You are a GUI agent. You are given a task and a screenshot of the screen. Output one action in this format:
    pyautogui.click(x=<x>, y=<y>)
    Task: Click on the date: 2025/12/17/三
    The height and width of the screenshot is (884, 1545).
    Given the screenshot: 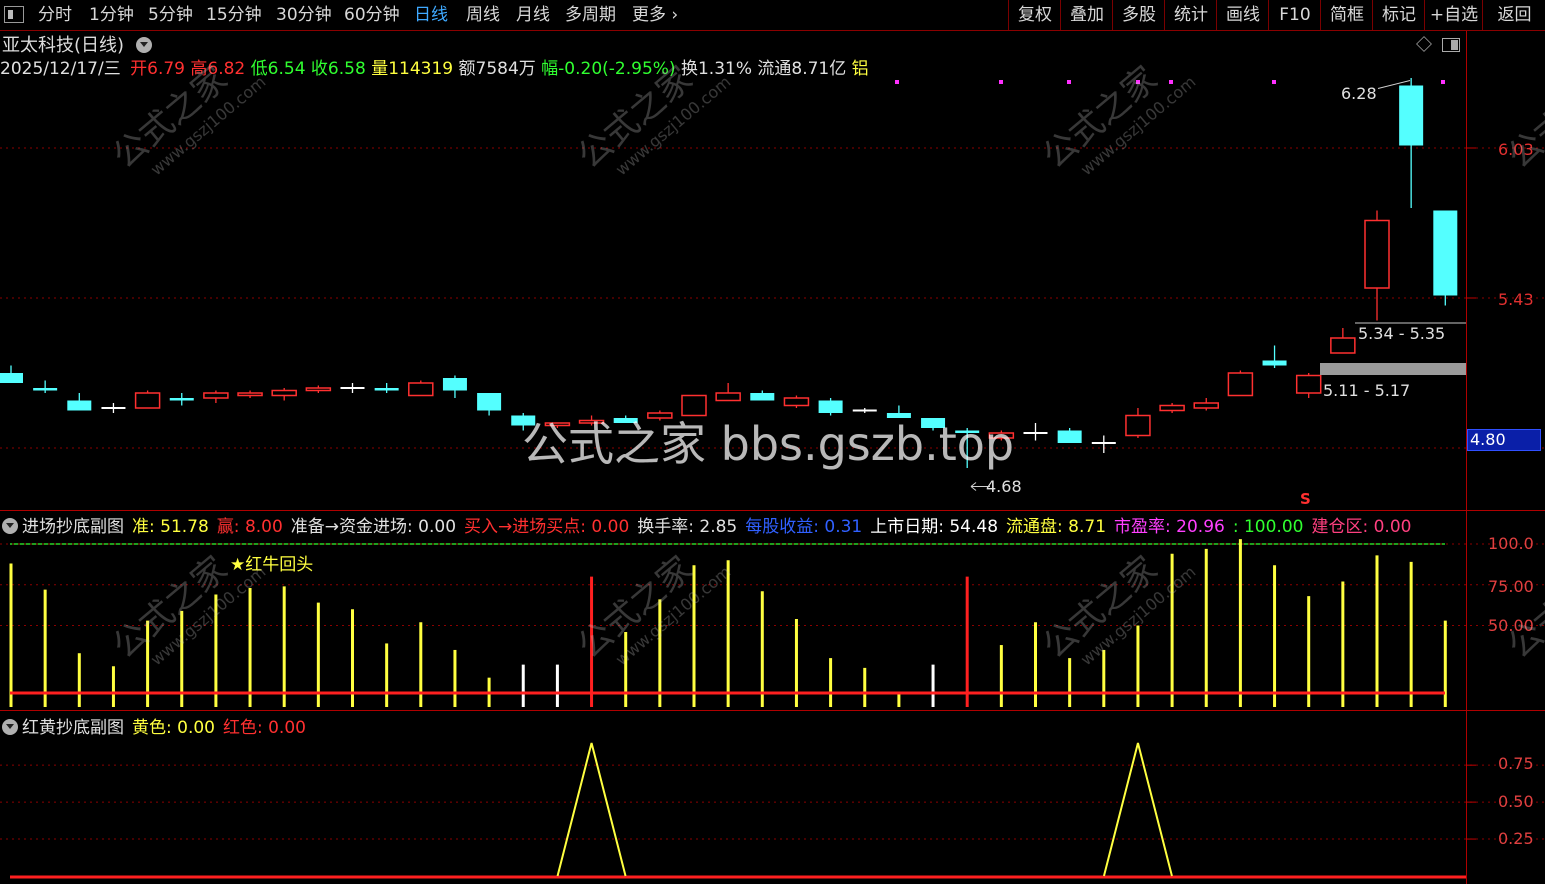 What is the action you would take?
    pyautogui.click(x=60, y=69)
    